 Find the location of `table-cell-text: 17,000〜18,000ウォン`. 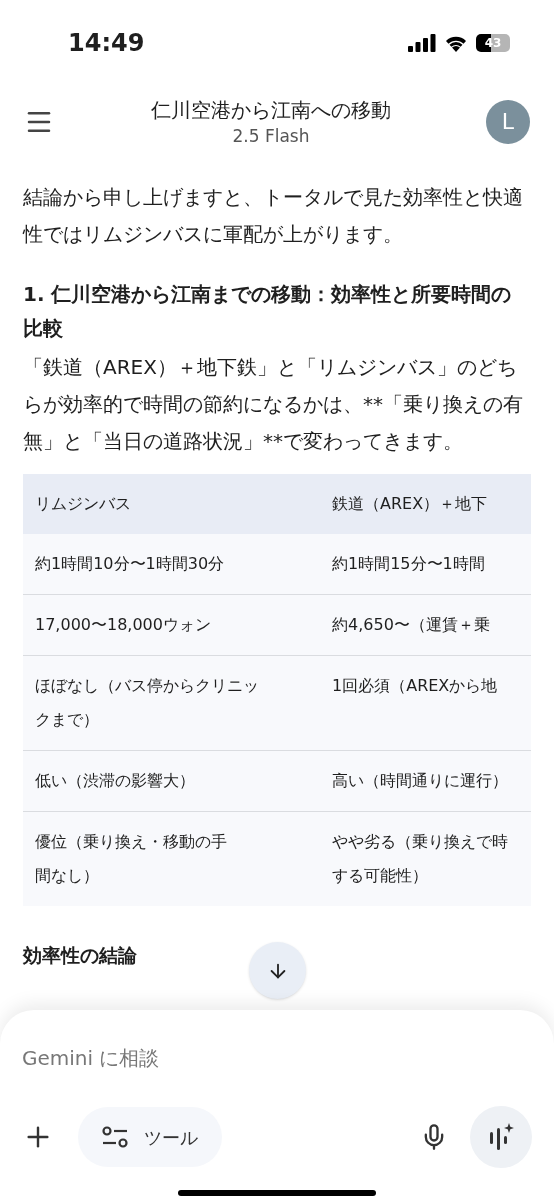

table-cell-text: 17,000〜18,000ウォン is located at coordinates (122, 625).